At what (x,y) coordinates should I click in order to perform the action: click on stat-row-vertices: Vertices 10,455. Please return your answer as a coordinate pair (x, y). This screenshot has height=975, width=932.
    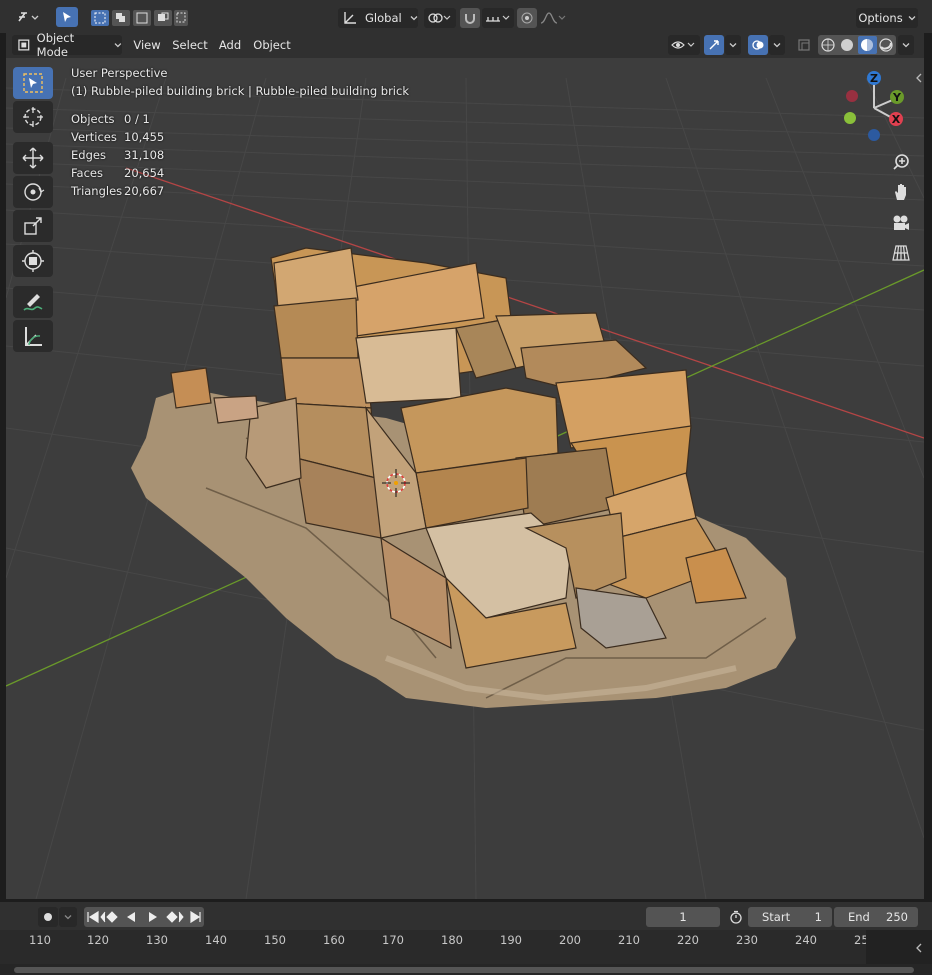
    Looking at the image, I should click on (117, 139).